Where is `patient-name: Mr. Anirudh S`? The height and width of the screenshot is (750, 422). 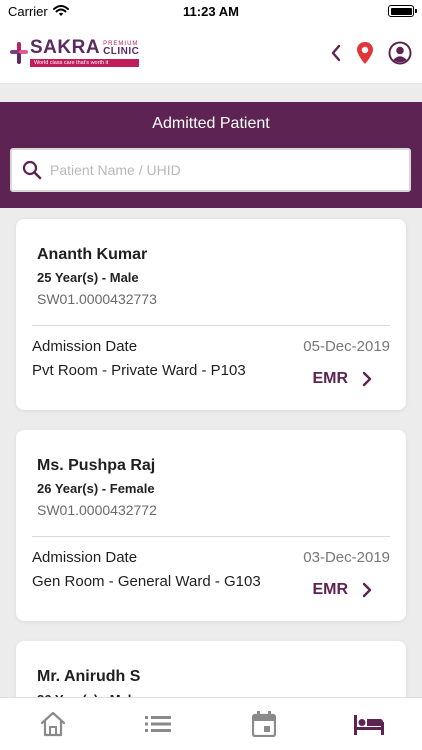
patient-name: Mr. Anirudh S is located at coordinates (89, 676).